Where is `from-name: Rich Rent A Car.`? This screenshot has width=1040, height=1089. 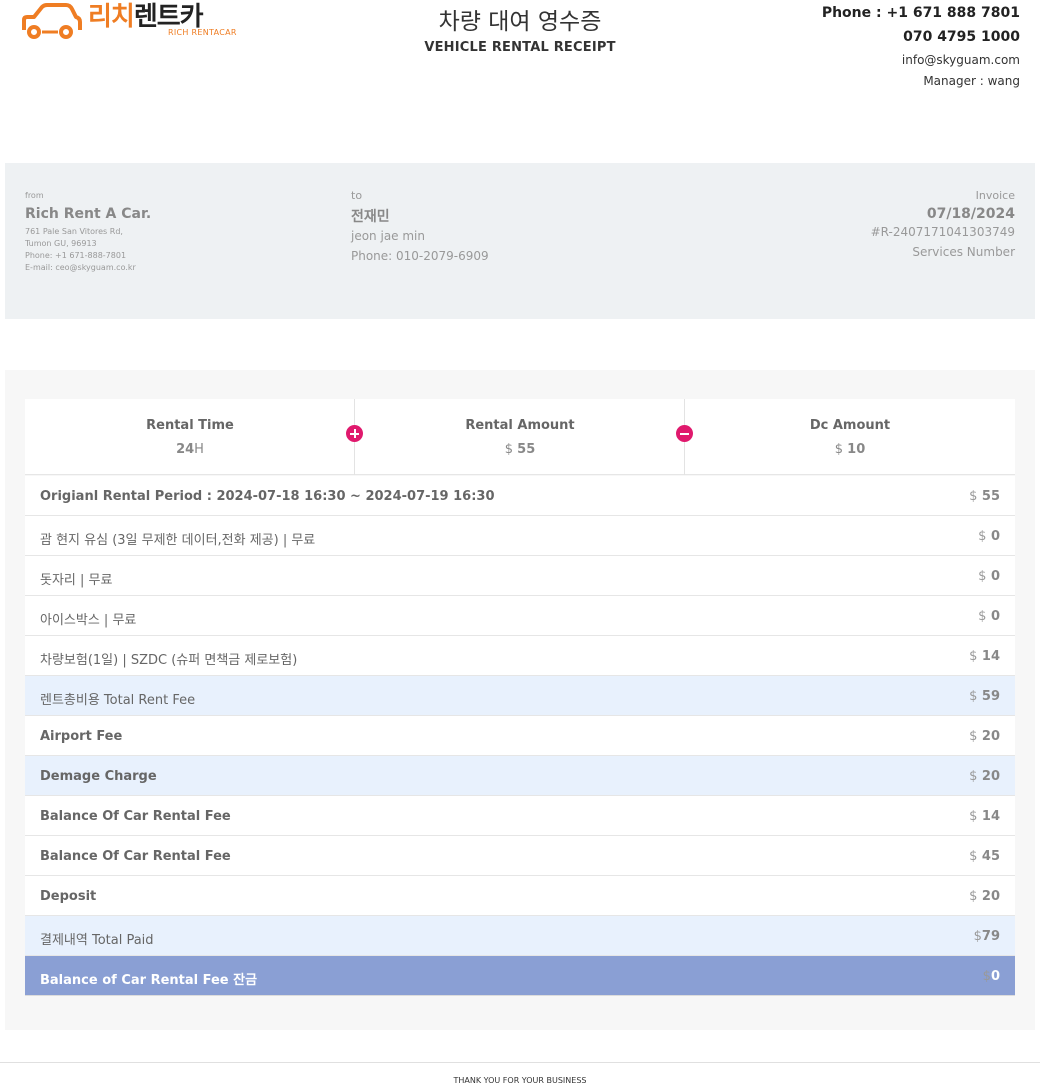 from-name: Rich Rent A Car. is located at coordinates (88, 214).